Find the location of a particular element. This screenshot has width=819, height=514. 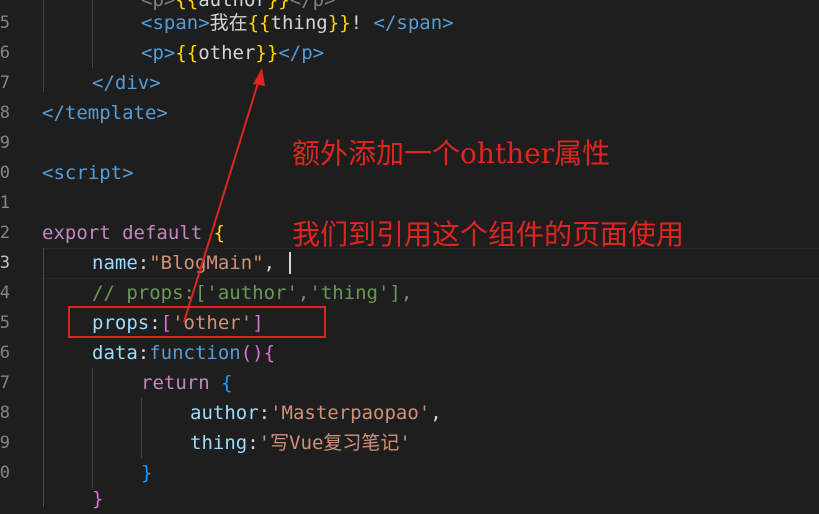

code-line-16: thing:'写Vue复习笔记' is located at coordinates (300, 443).